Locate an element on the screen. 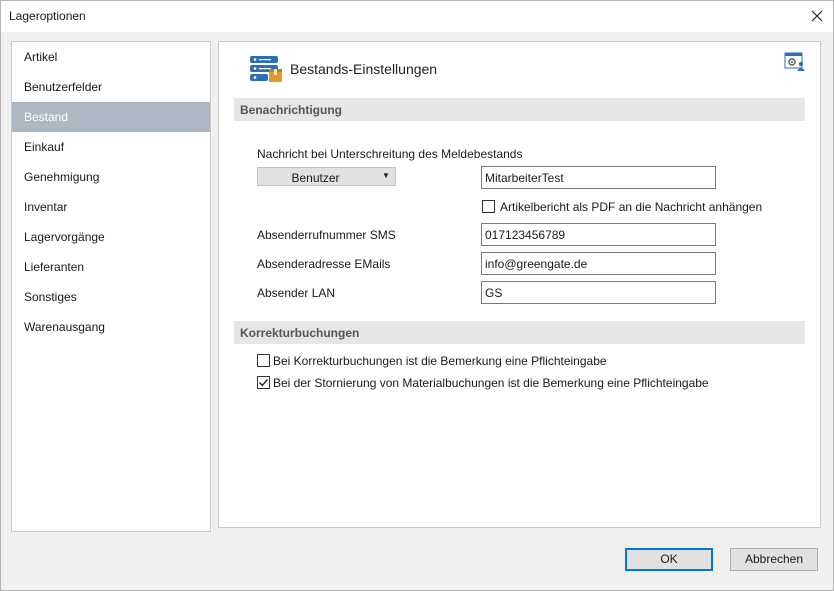 Image resolution: width=834 pixels, height=591 pixels. cancel-button: Abbrechen is located at coordinates (774, 559).